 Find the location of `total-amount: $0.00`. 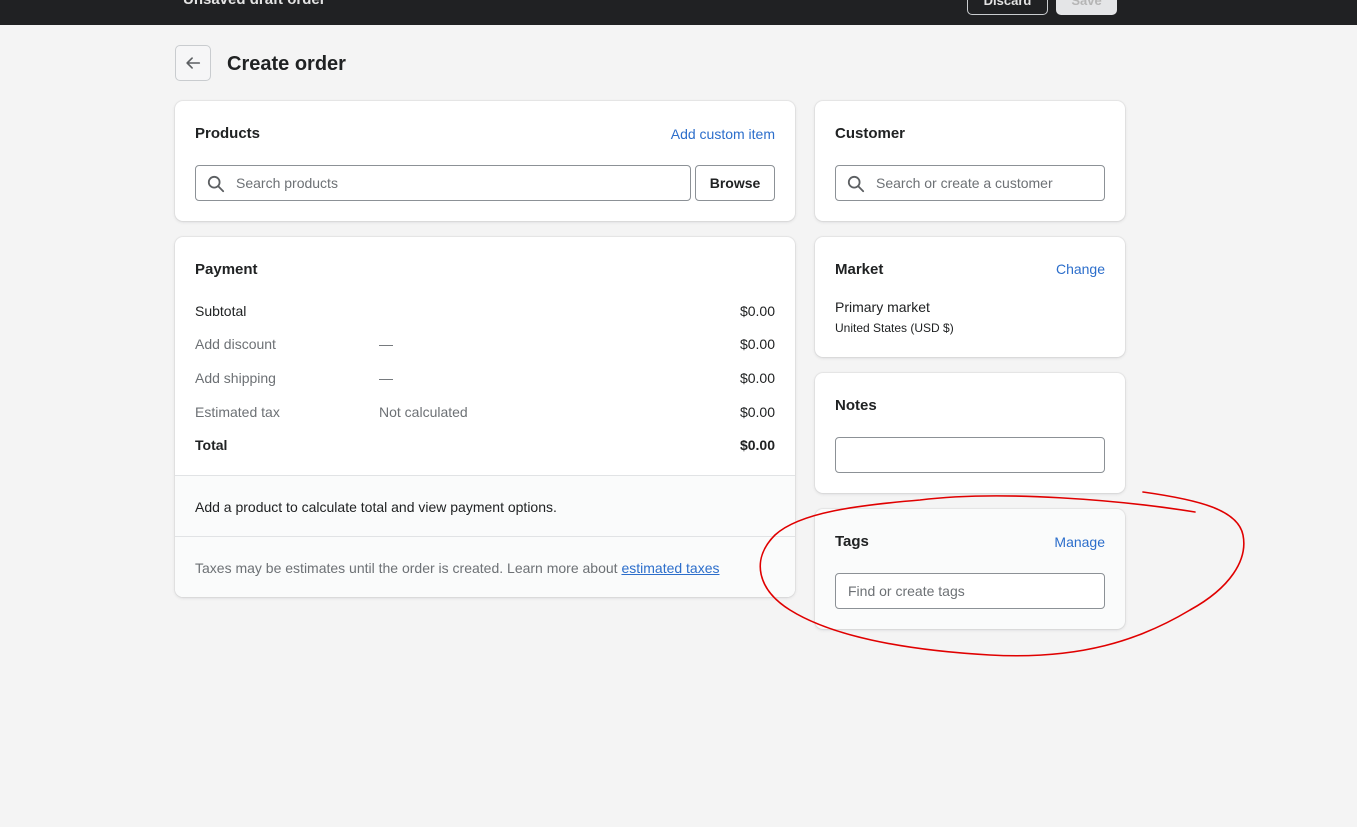

total-amount: $0.00 is located at coordinates (757, 445).